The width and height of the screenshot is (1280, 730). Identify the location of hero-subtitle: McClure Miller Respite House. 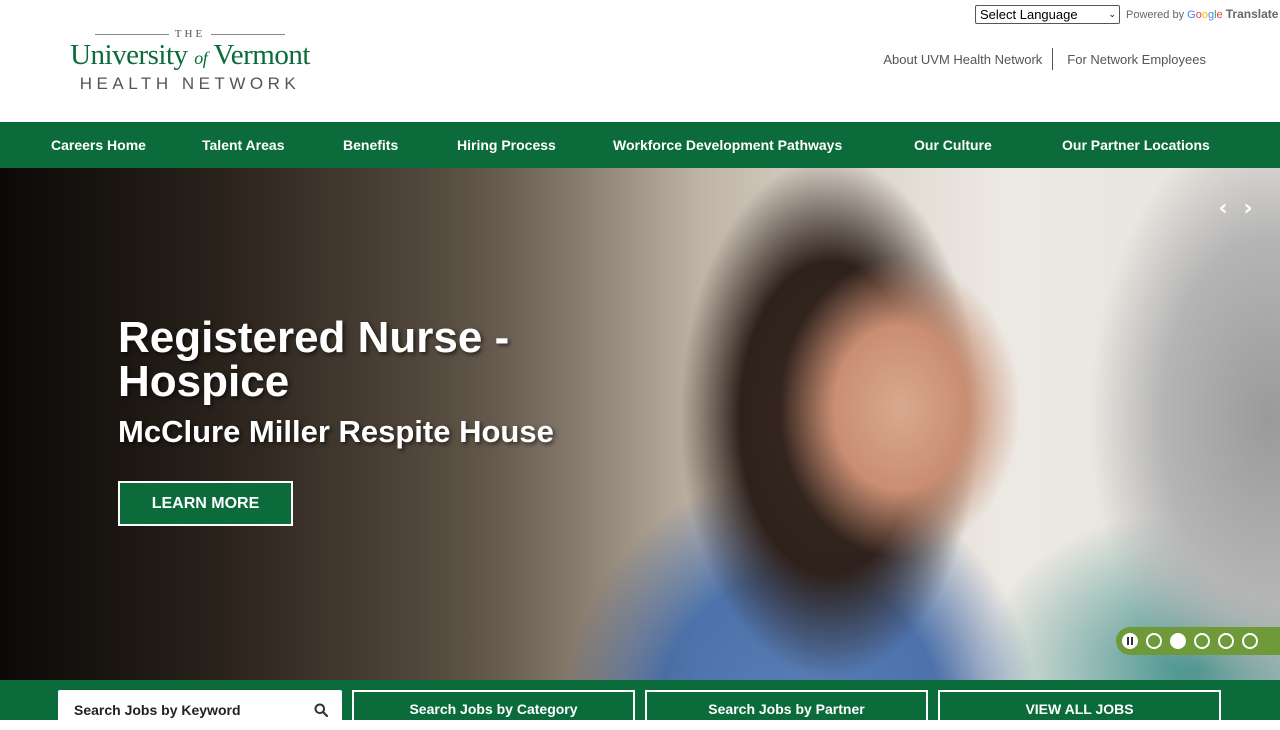
(336, 431).